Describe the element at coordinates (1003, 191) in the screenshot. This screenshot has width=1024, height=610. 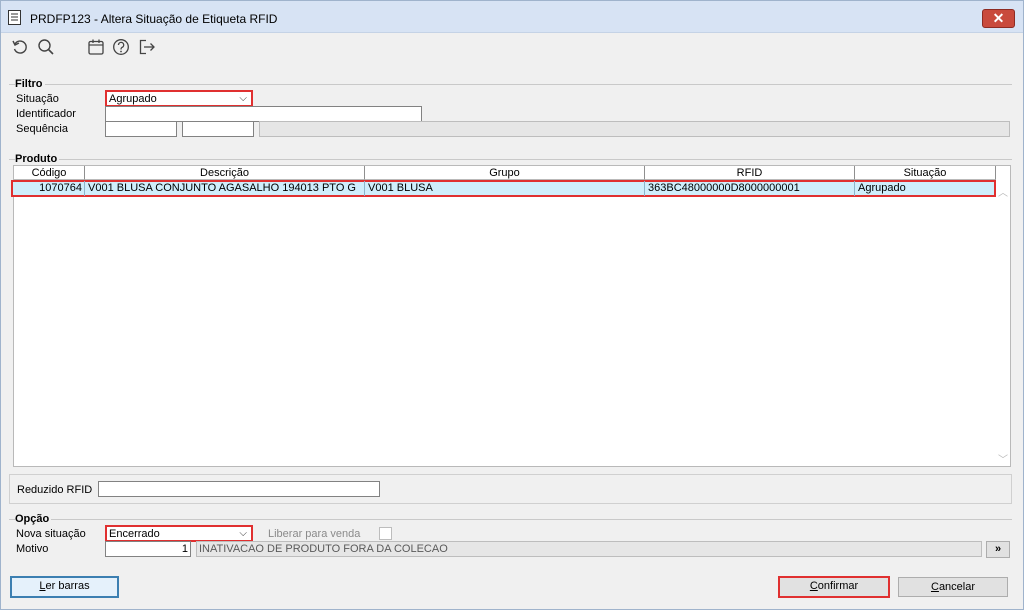
I see `scroll-up-icon: ︿` at that location.